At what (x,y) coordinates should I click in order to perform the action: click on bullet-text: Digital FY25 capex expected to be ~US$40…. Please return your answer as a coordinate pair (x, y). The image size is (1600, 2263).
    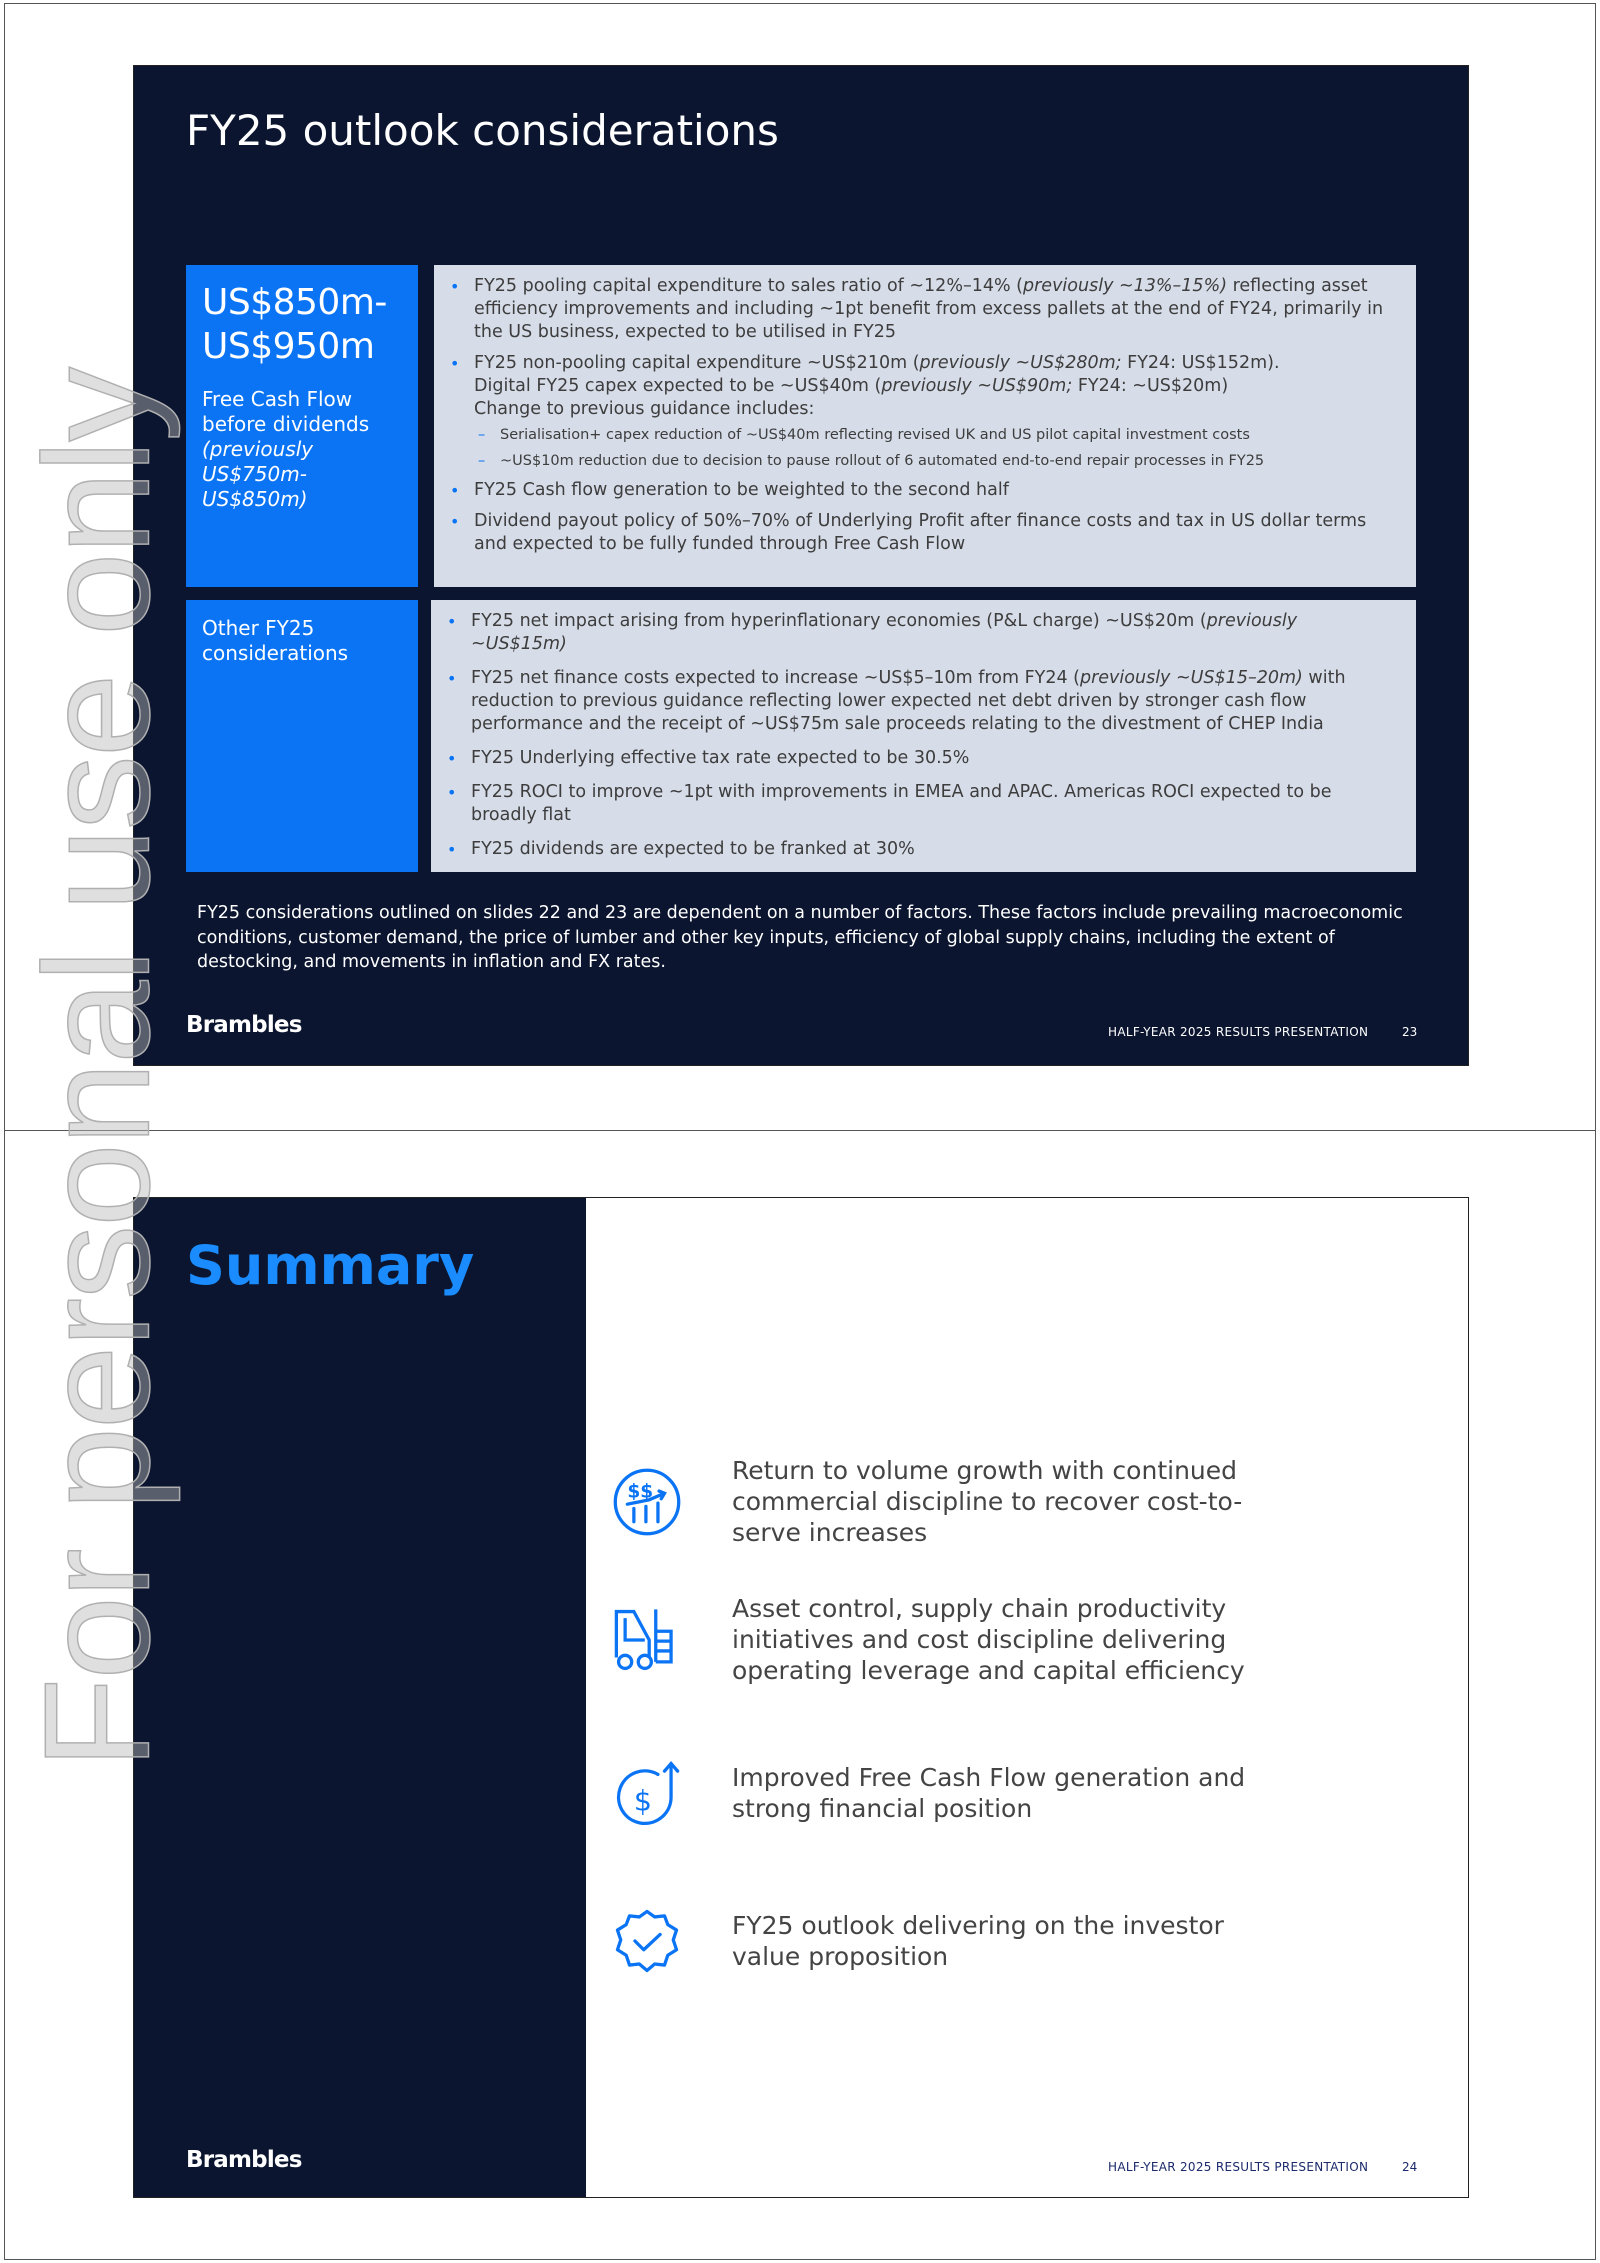
    Looking at the image, I should click on (678, 386).